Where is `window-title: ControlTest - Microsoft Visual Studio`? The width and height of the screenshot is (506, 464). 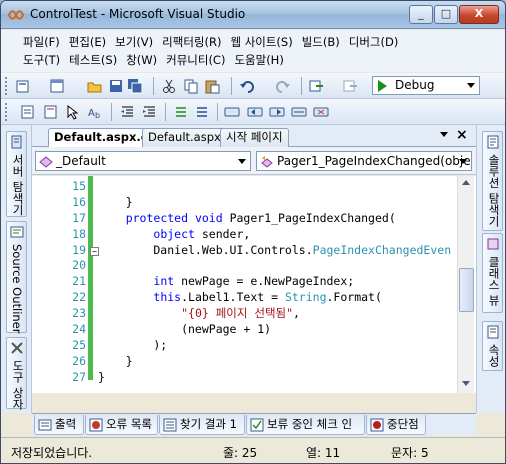 window-title: ControlTest - Microsoft Visual Studio is located at coordinates (138, 14).